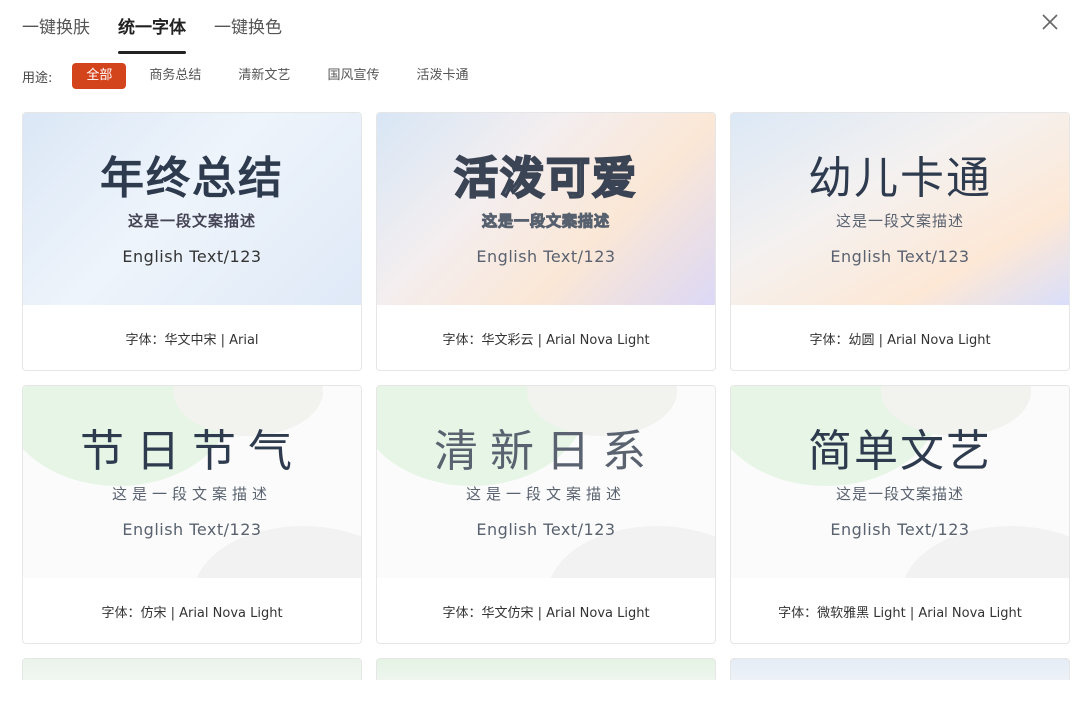  I want to click on font-info: 字体：微软雅黑 Light | Arial Nova Light, so click(900, 613).